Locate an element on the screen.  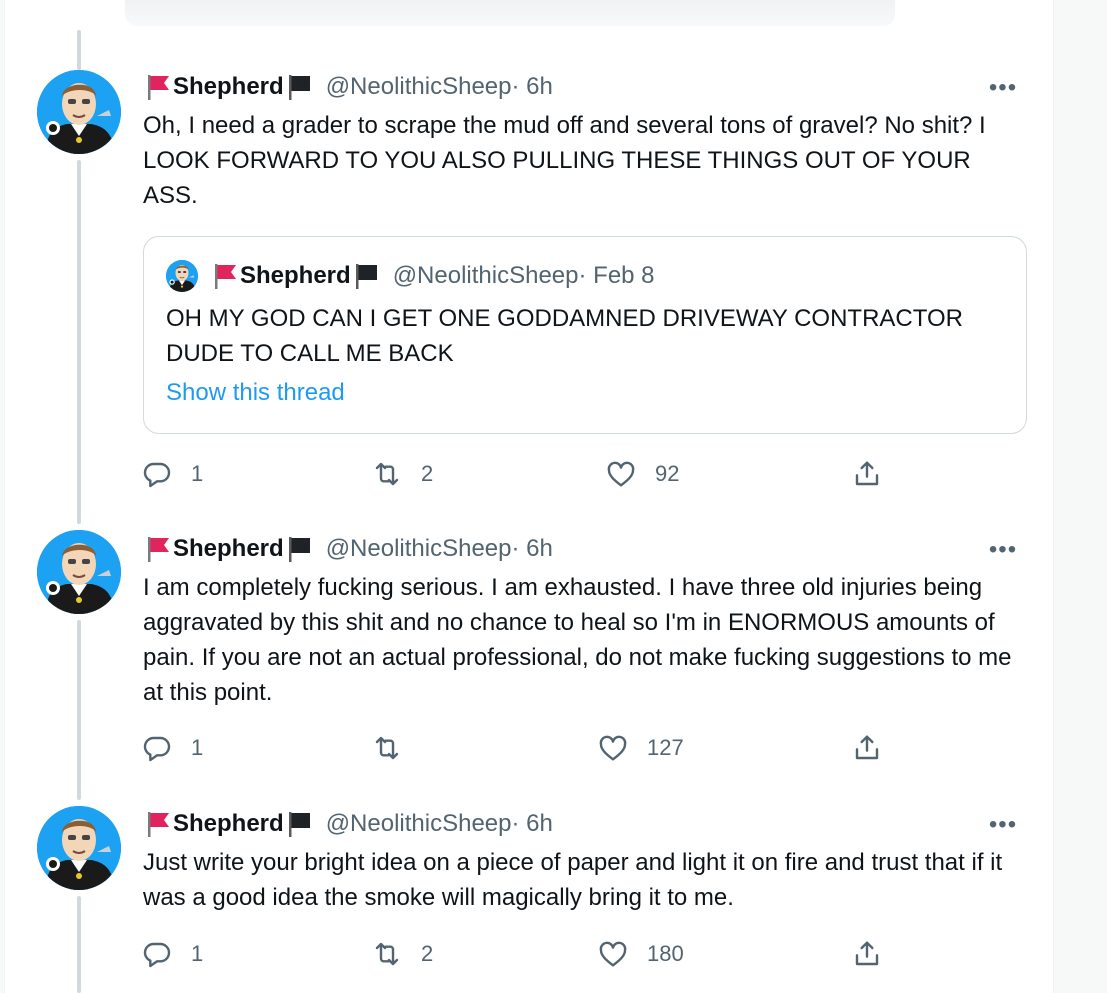
action-bar: 1 2 92 is located at coordinates (521, 474).